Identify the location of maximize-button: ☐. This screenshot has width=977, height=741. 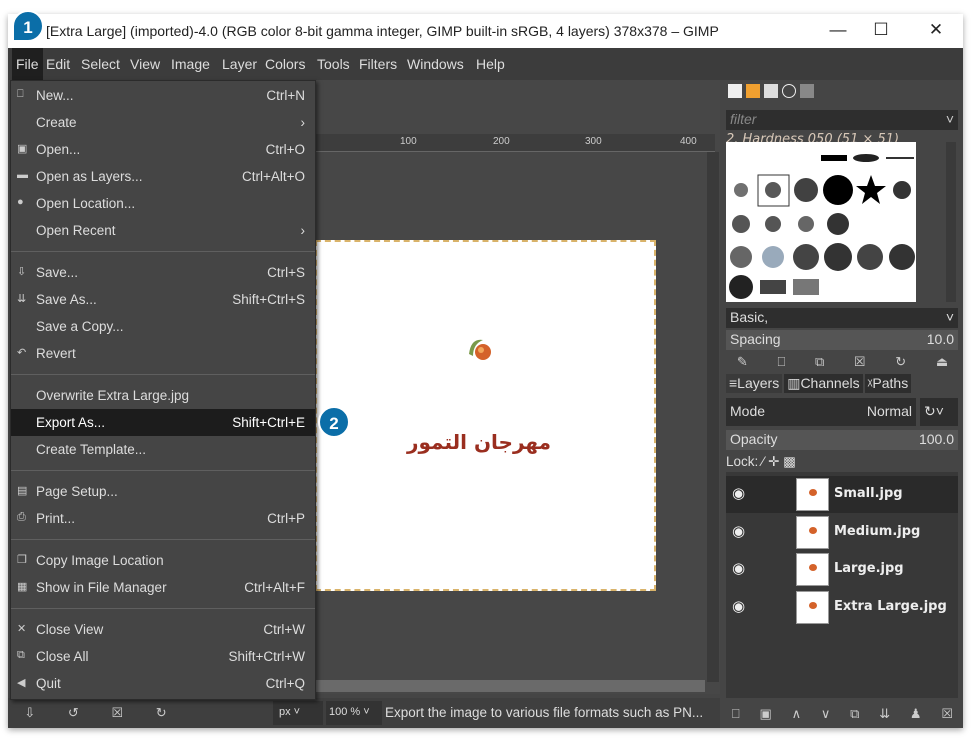
(881, 30).